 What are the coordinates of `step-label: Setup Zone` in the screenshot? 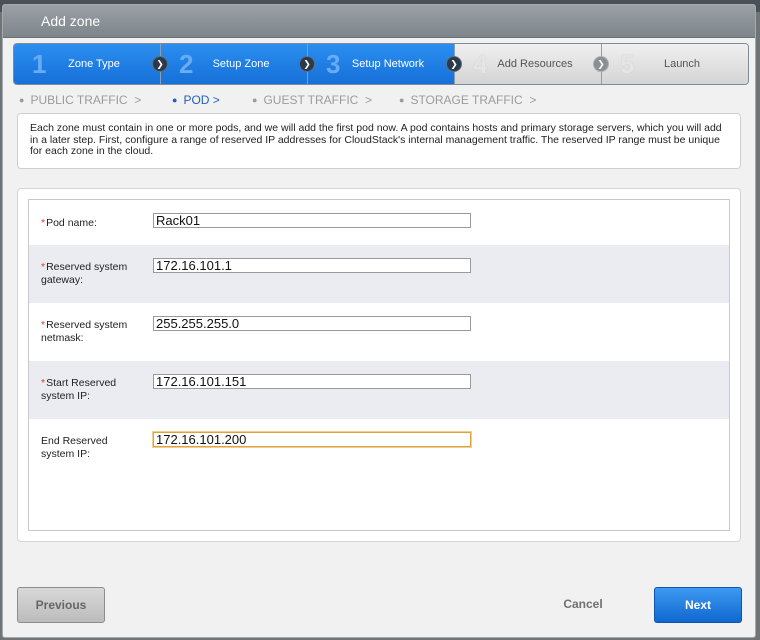 It's located at (241, 64).